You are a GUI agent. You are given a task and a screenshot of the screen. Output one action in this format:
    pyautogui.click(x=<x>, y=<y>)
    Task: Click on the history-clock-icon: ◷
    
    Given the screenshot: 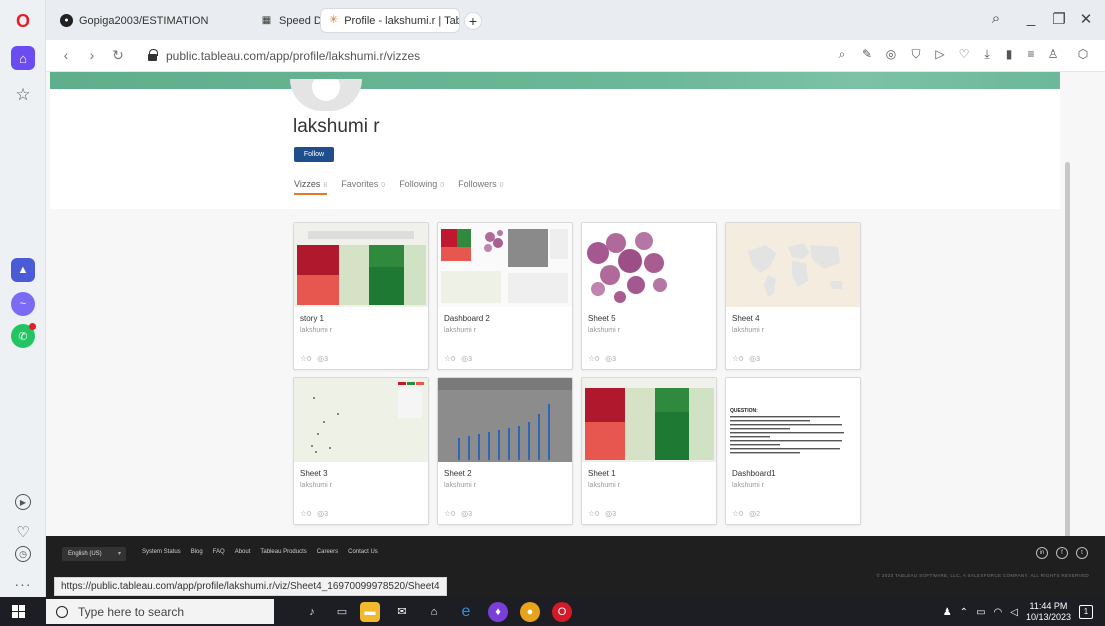 What is the action you would take?
    pyautogui.click(x=23, y=554)
    